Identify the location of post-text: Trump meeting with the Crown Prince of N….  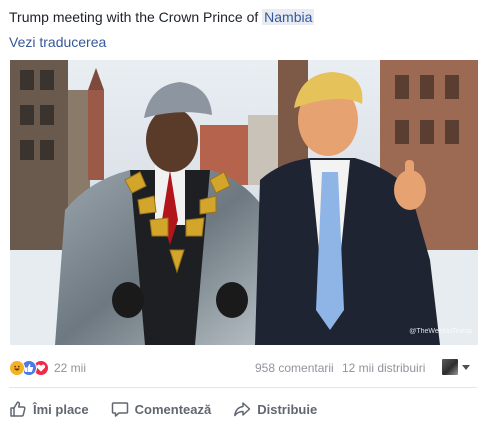
(162, 17).